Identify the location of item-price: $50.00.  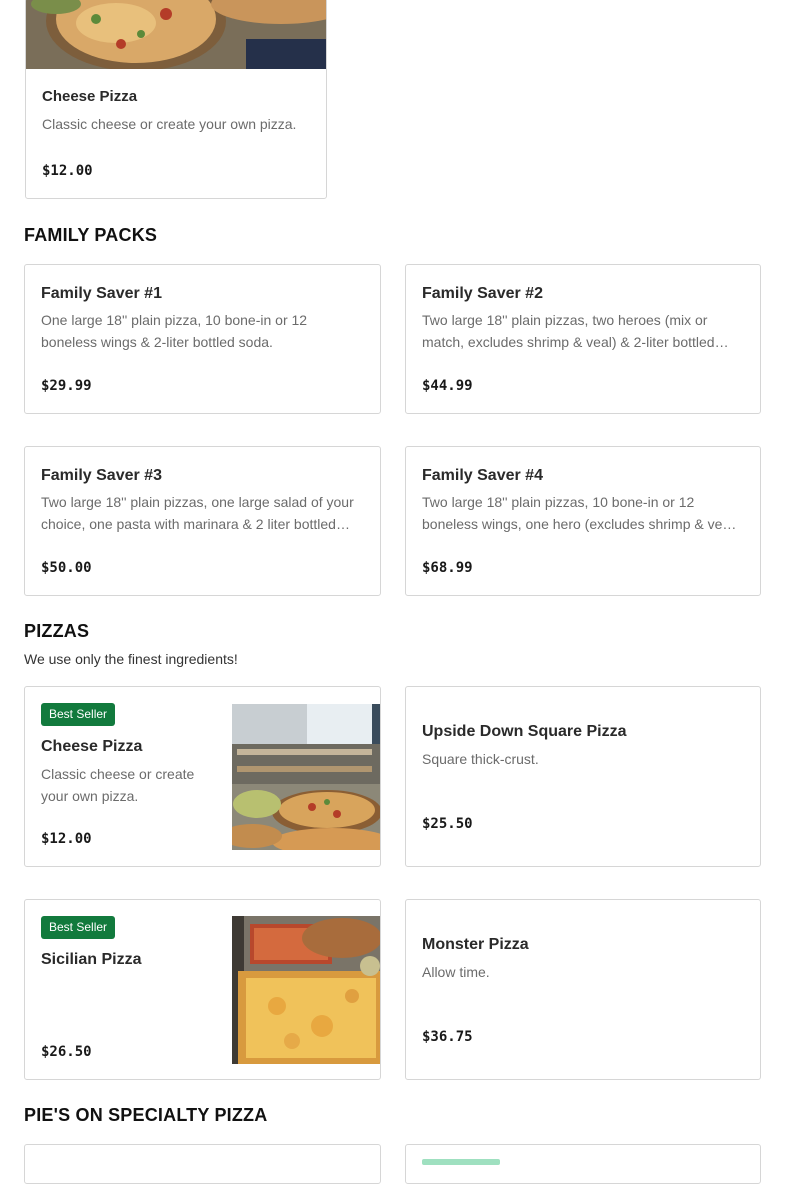
(66, 568).